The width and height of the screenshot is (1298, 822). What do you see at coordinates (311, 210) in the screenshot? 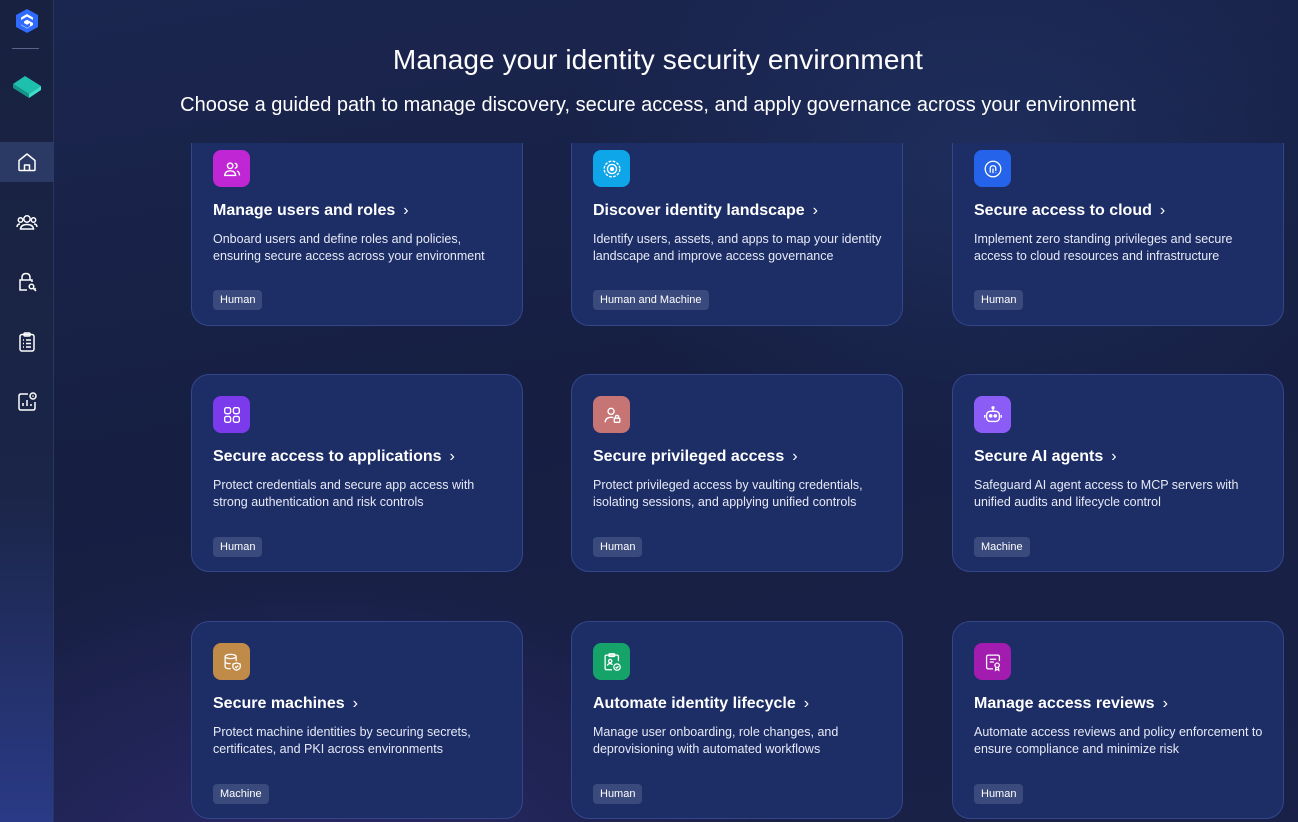
I see `card-title: Manage users and roles ›` at bounding box center [311, 210].